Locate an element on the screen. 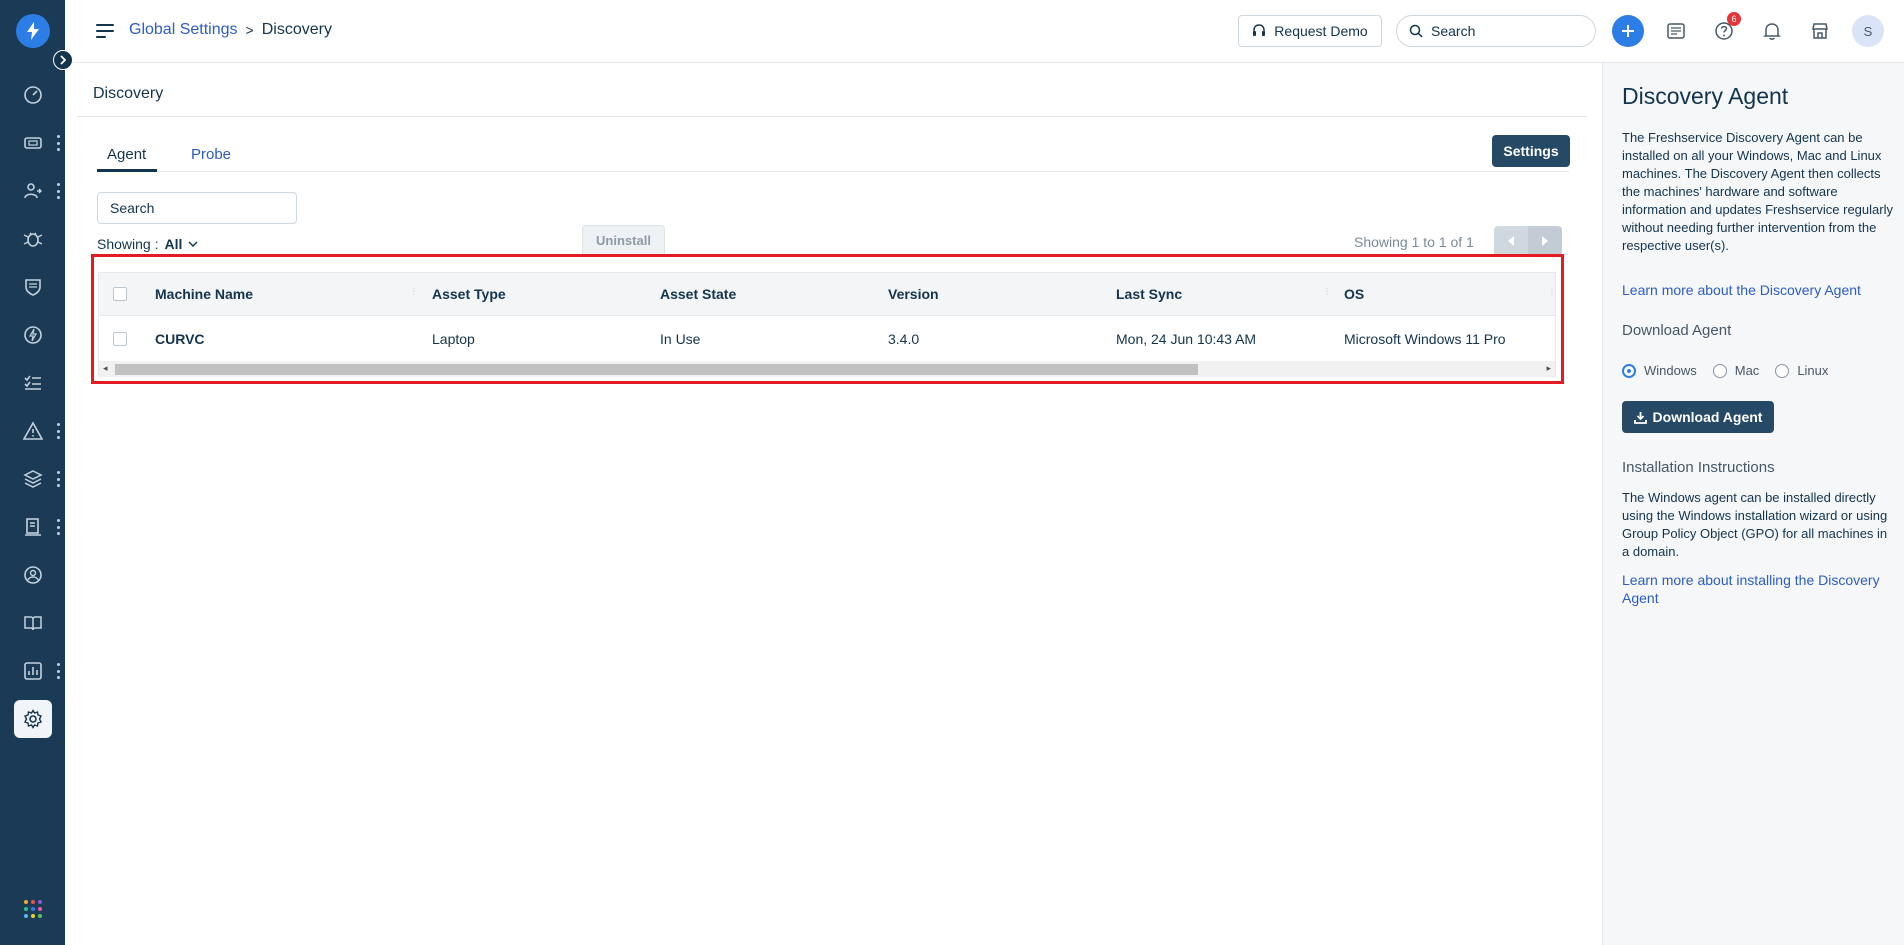 Image resolution: width=1904 pixels, height=945 pixels. people-icon is located at coordinates (33, 575).